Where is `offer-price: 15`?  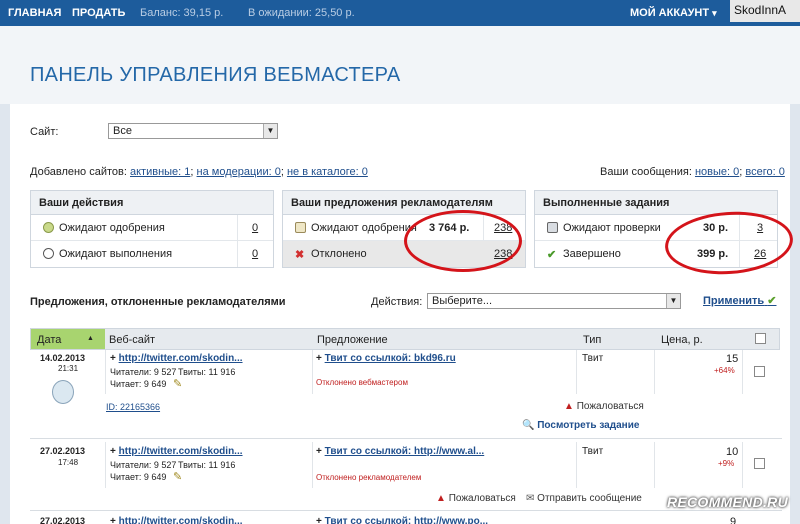 offer-price: 15 is located at coordinates (732, 359).